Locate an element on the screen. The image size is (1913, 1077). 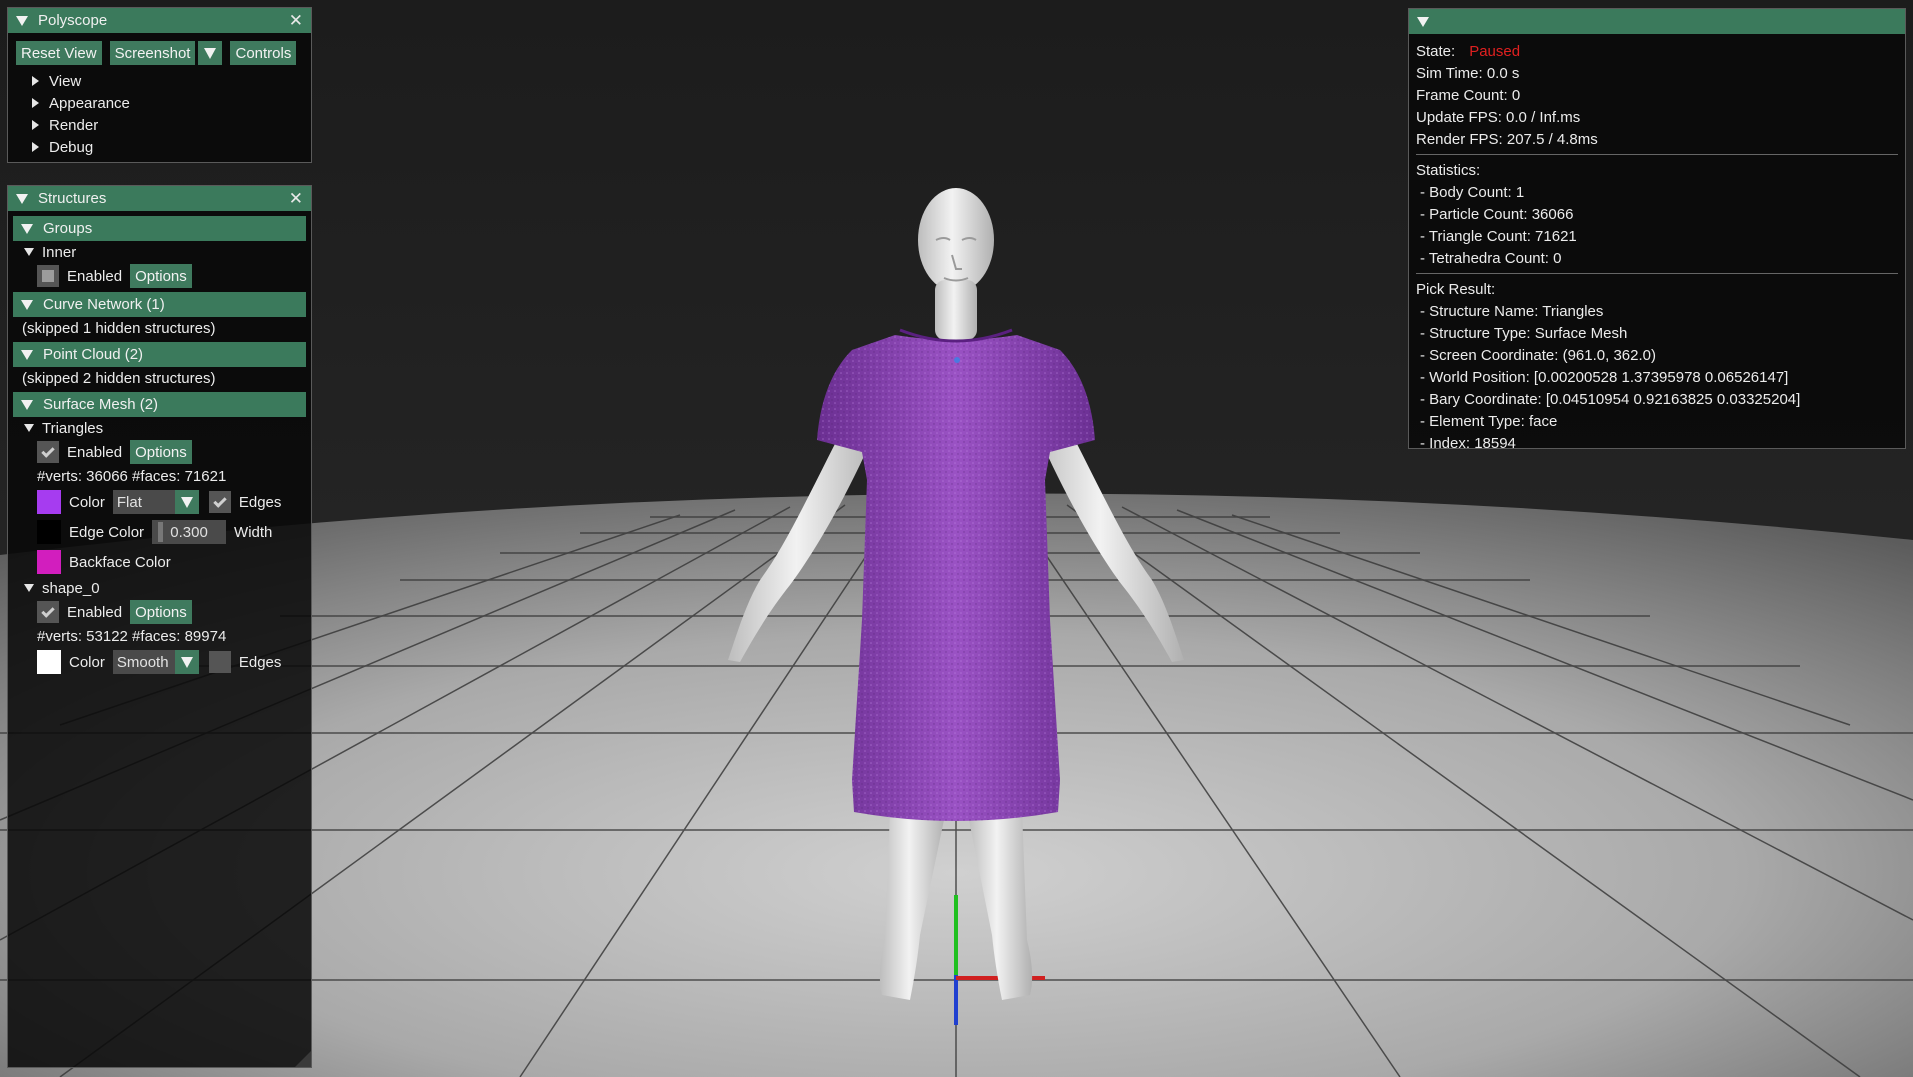
shape0-options-button: Options is located at coordinates (161, 612).